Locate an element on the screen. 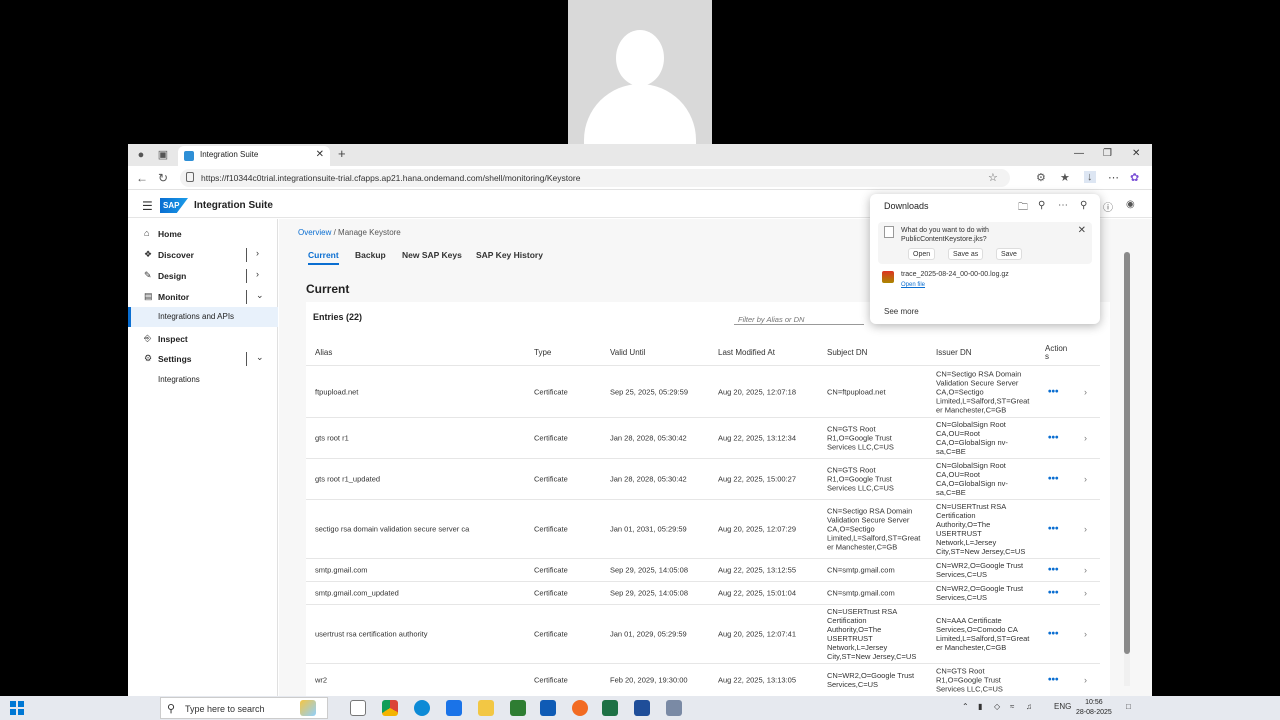 This screenshot has height=720, width=1280. col-last-modified: Last Modified At is located at coordinates (746, 352).